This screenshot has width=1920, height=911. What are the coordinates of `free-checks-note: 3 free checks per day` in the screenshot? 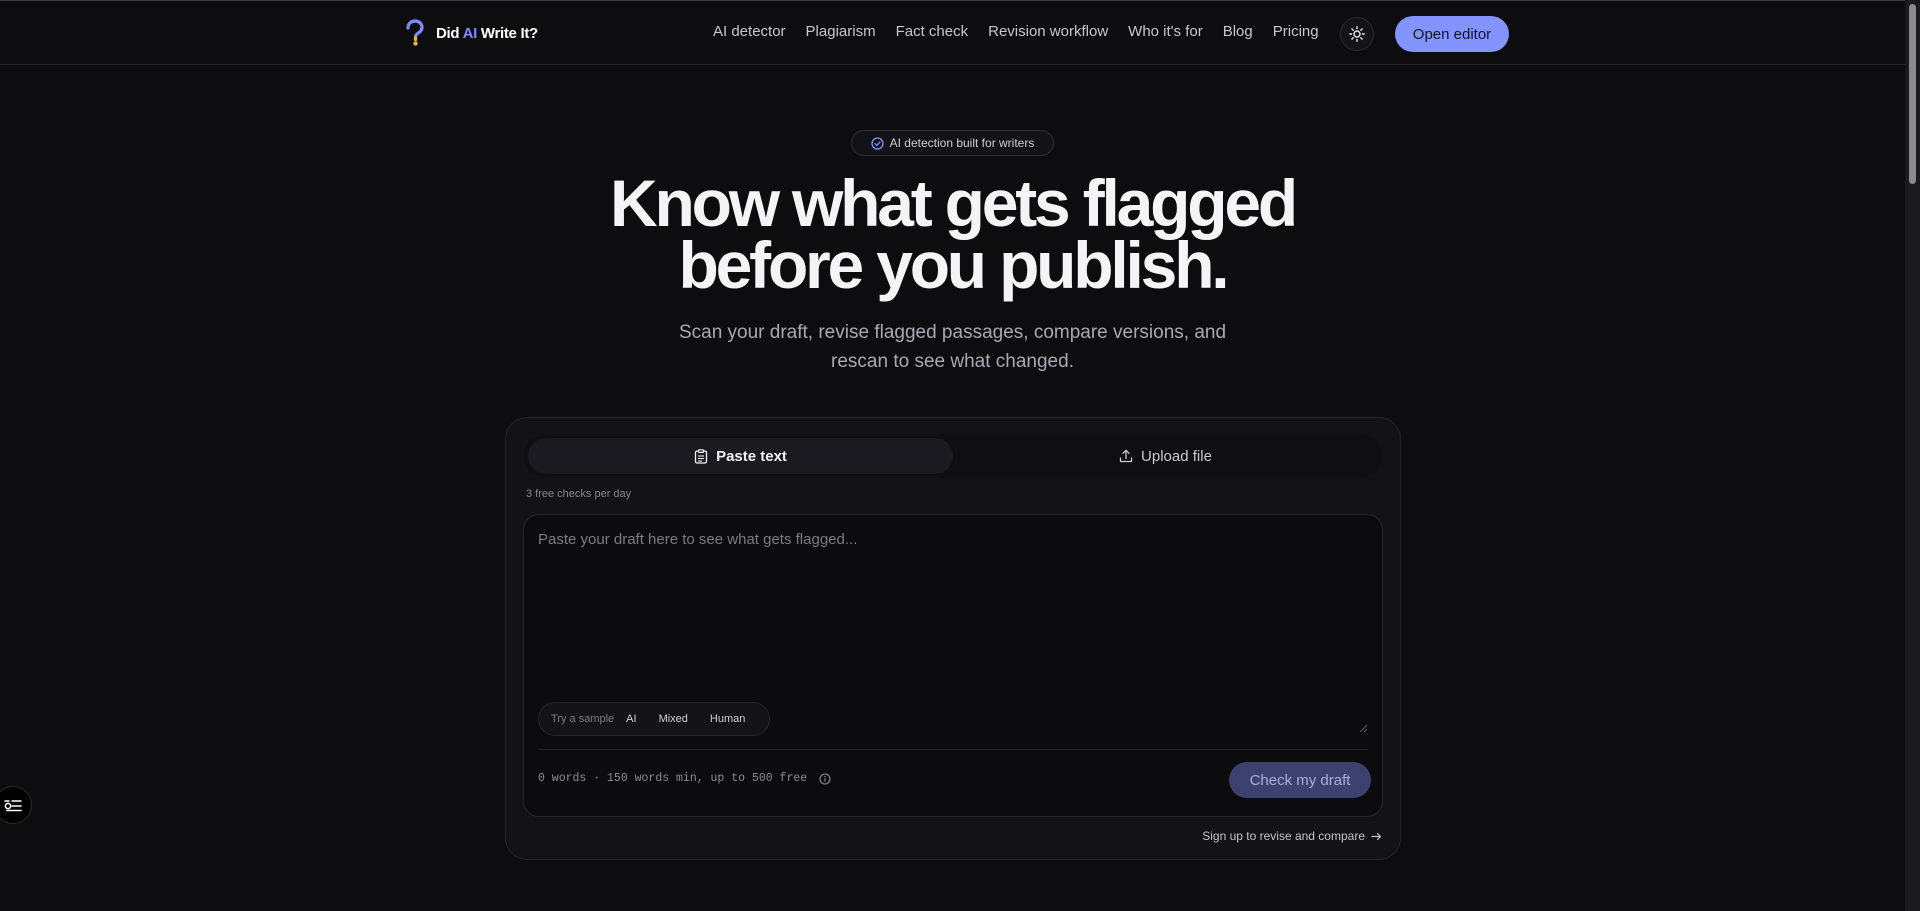 It's located at (579, 494).